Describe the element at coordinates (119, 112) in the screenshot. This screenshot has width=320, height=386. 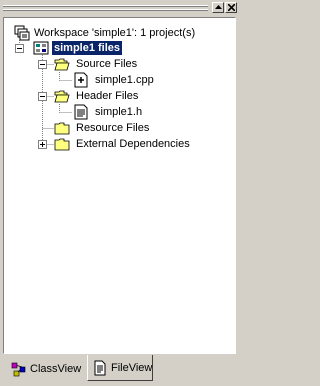
I see `tree-item-label: simple1.h` at that location.